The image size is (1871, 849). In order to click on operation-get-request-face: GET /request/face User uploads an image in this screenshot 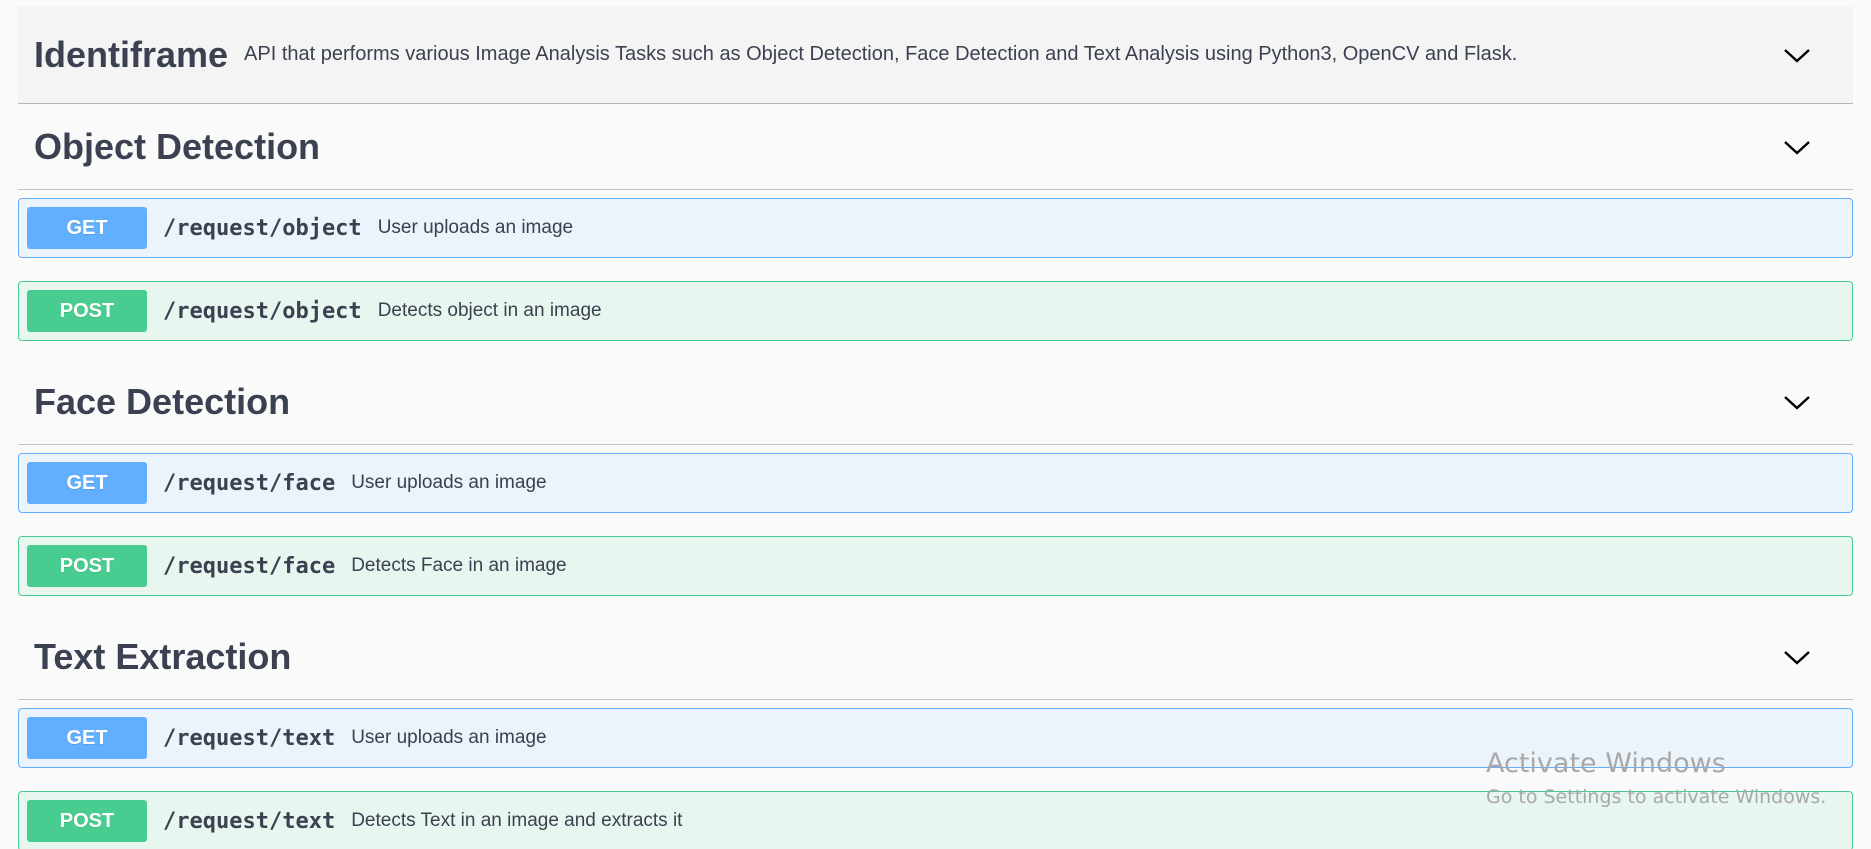, I will do `click(935, 483)`.